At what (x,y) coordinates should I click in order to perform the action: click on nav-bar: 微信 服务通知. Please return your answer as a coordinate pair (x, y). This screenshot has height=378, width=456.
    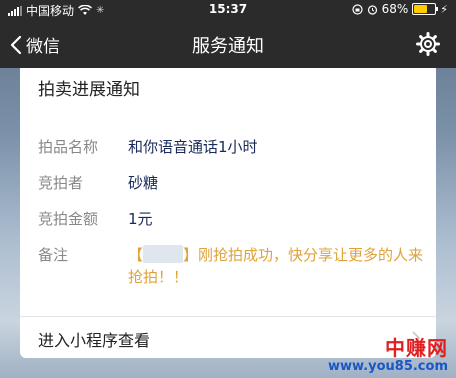
    Looking at the image, I should click on (228, 44).